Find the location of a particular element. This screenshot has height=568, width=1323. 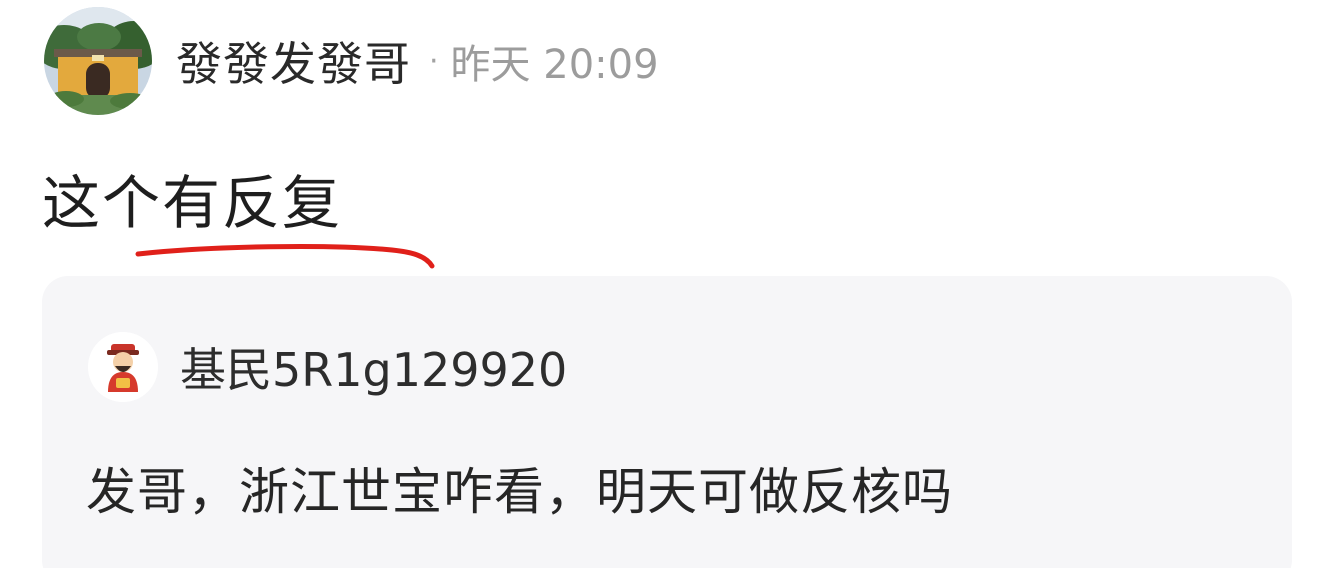

post-header: 發發发發哥 · 昨天 20:09 is located at coordinates (351, 61).